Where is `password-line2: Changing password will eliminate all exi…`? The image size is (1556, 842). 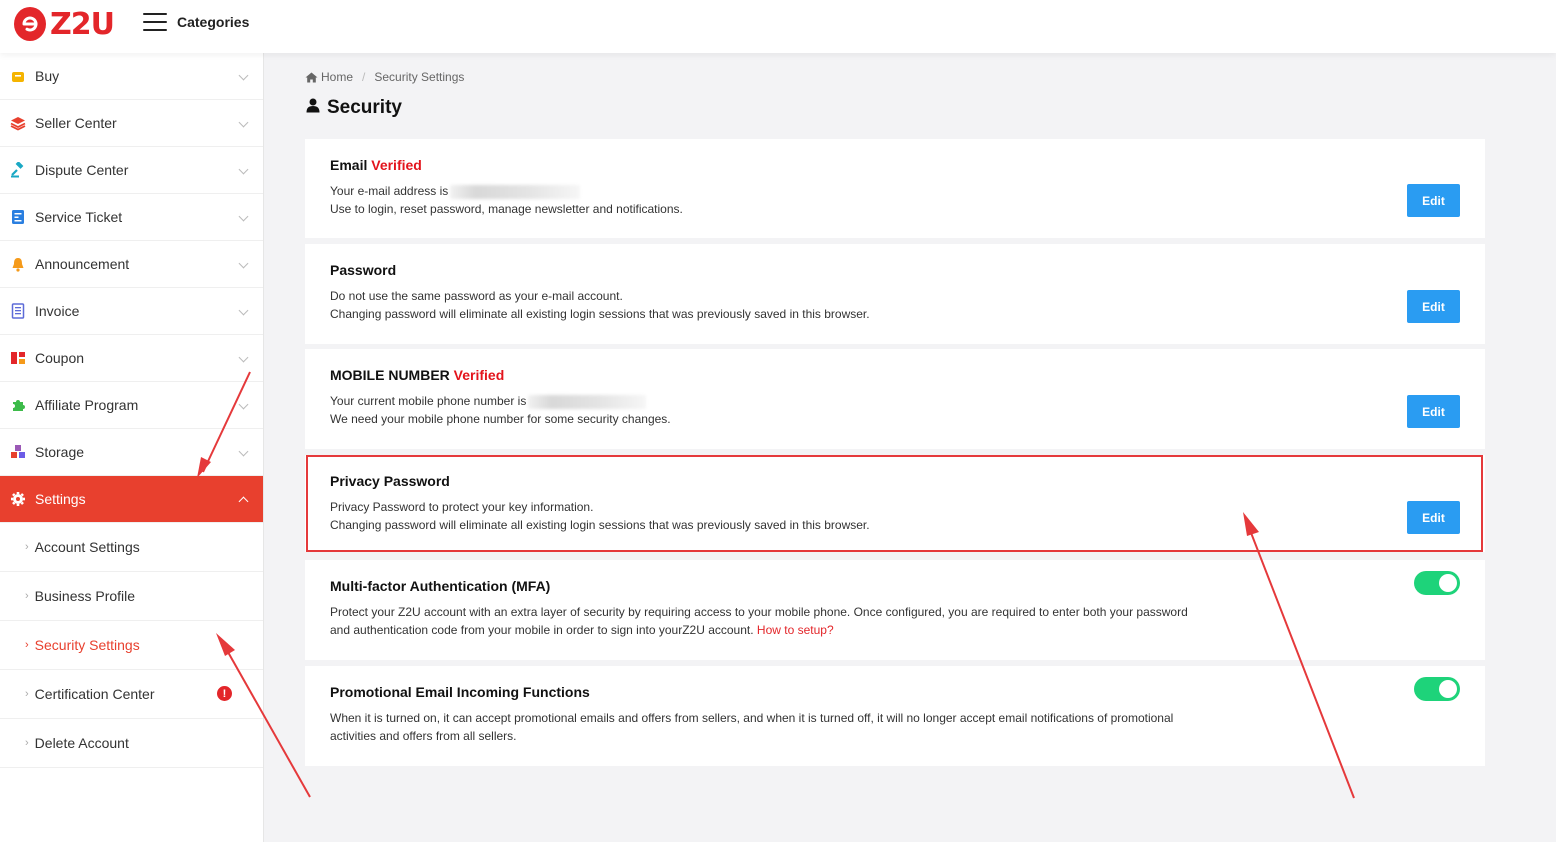 password-line2: Changing password will eliminate all exi… is located at coordinates (600, 314).